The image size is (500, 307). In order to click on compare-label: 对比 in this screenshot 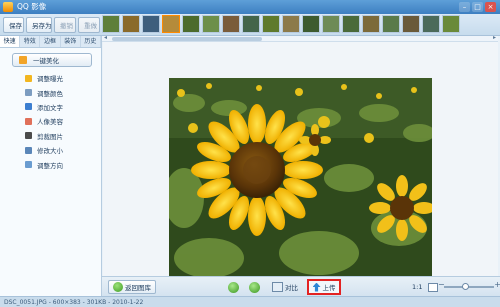, I will do `click(291, 288)`.